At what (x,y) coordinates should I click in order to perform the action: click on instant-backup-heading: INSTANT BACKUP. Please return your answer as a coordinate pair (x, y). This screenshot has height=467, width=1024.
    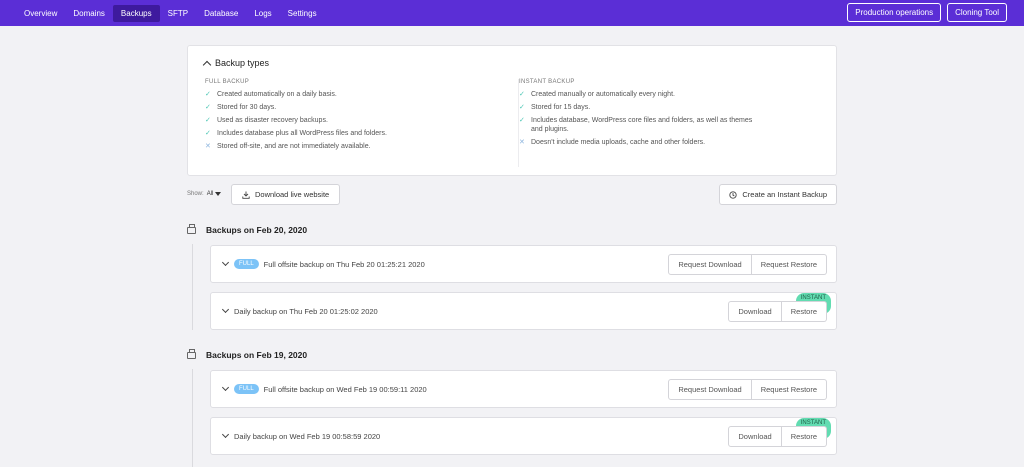
    Looking at the image, I should click on (547, 82).